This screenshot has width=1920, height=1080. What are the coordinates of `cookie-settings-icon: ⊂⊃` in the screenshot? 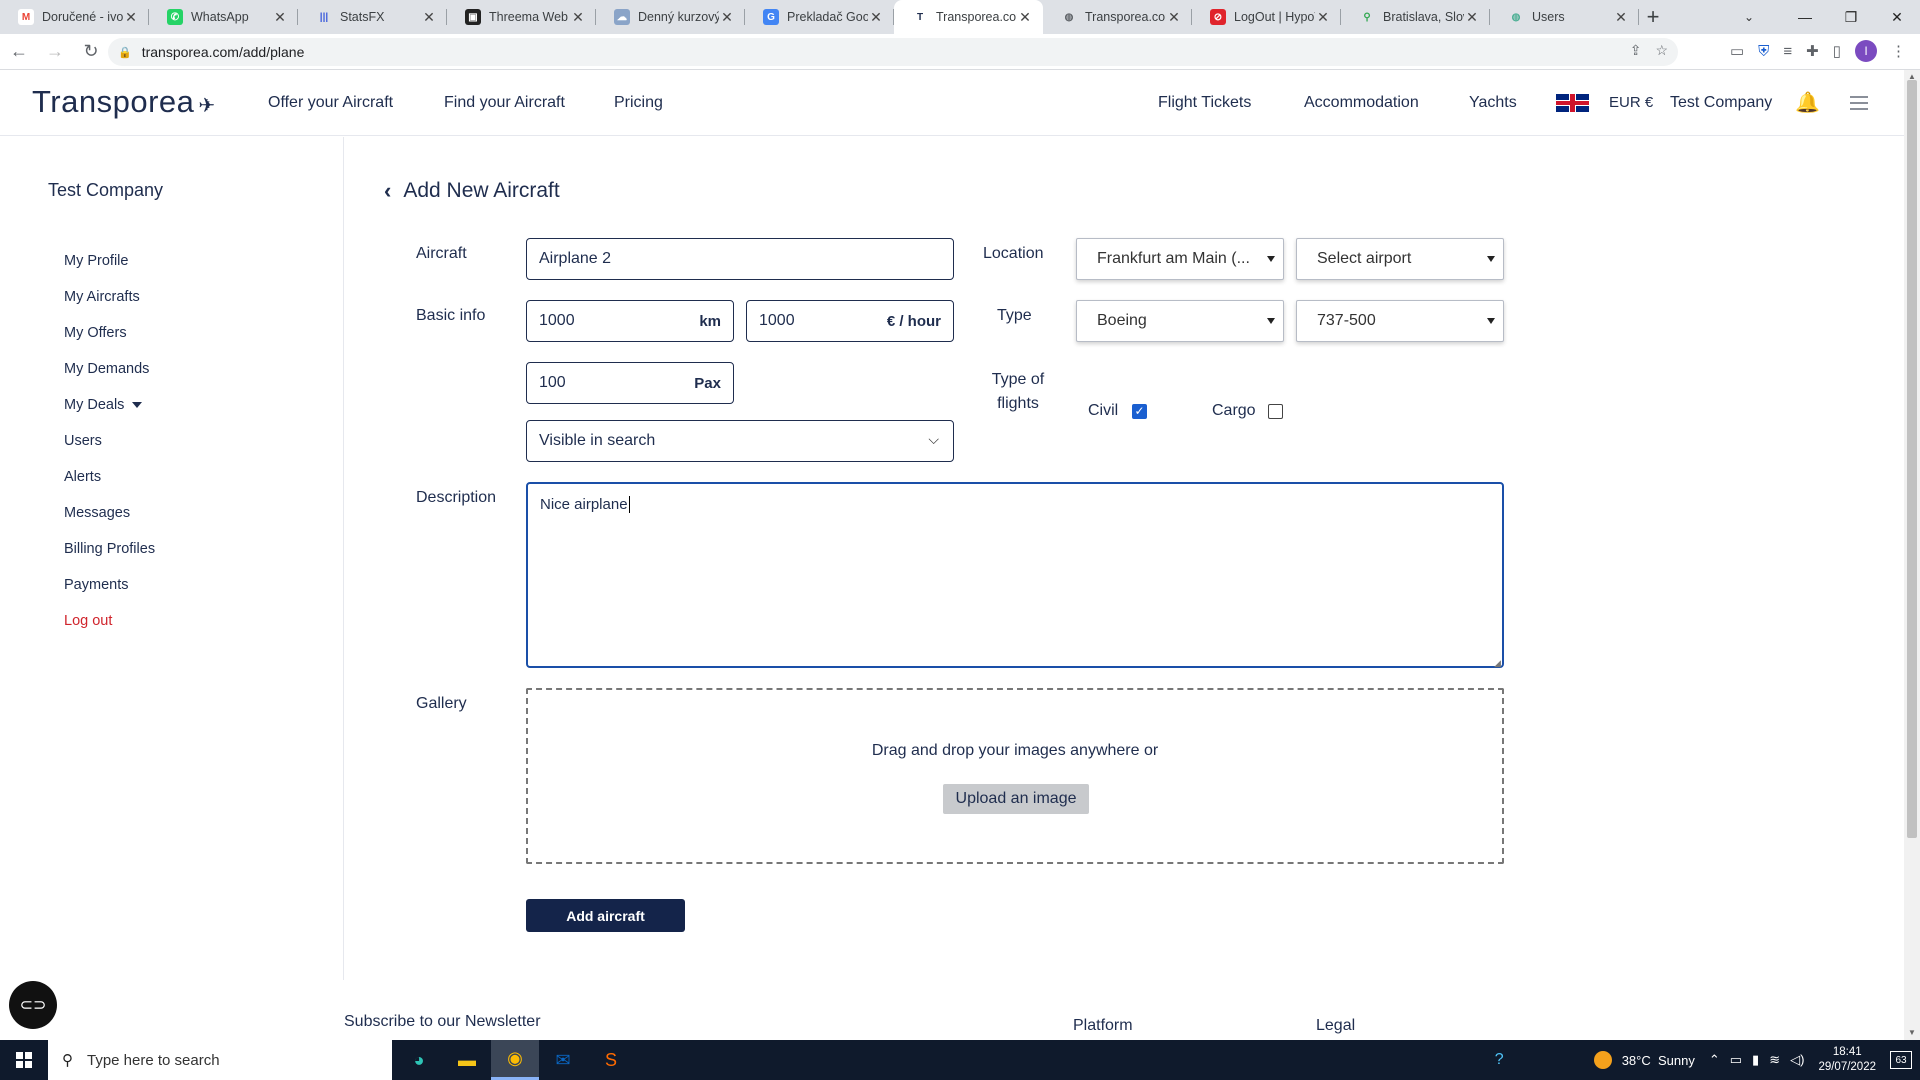 It's located at (33, 1005).